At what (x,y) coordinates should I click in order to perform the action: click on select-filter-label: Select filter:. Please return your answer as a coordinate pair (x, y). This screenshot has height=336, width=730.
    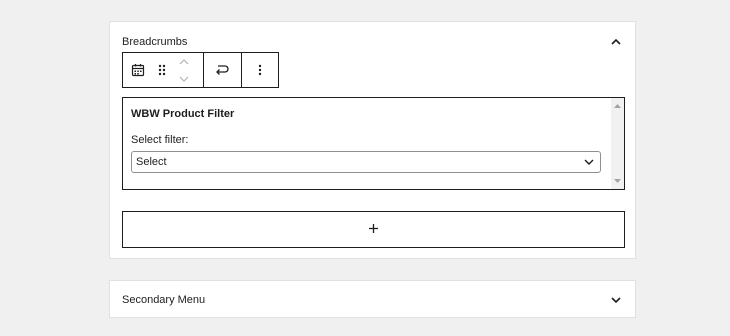
    Looking at the image, I should click on (160, 140).